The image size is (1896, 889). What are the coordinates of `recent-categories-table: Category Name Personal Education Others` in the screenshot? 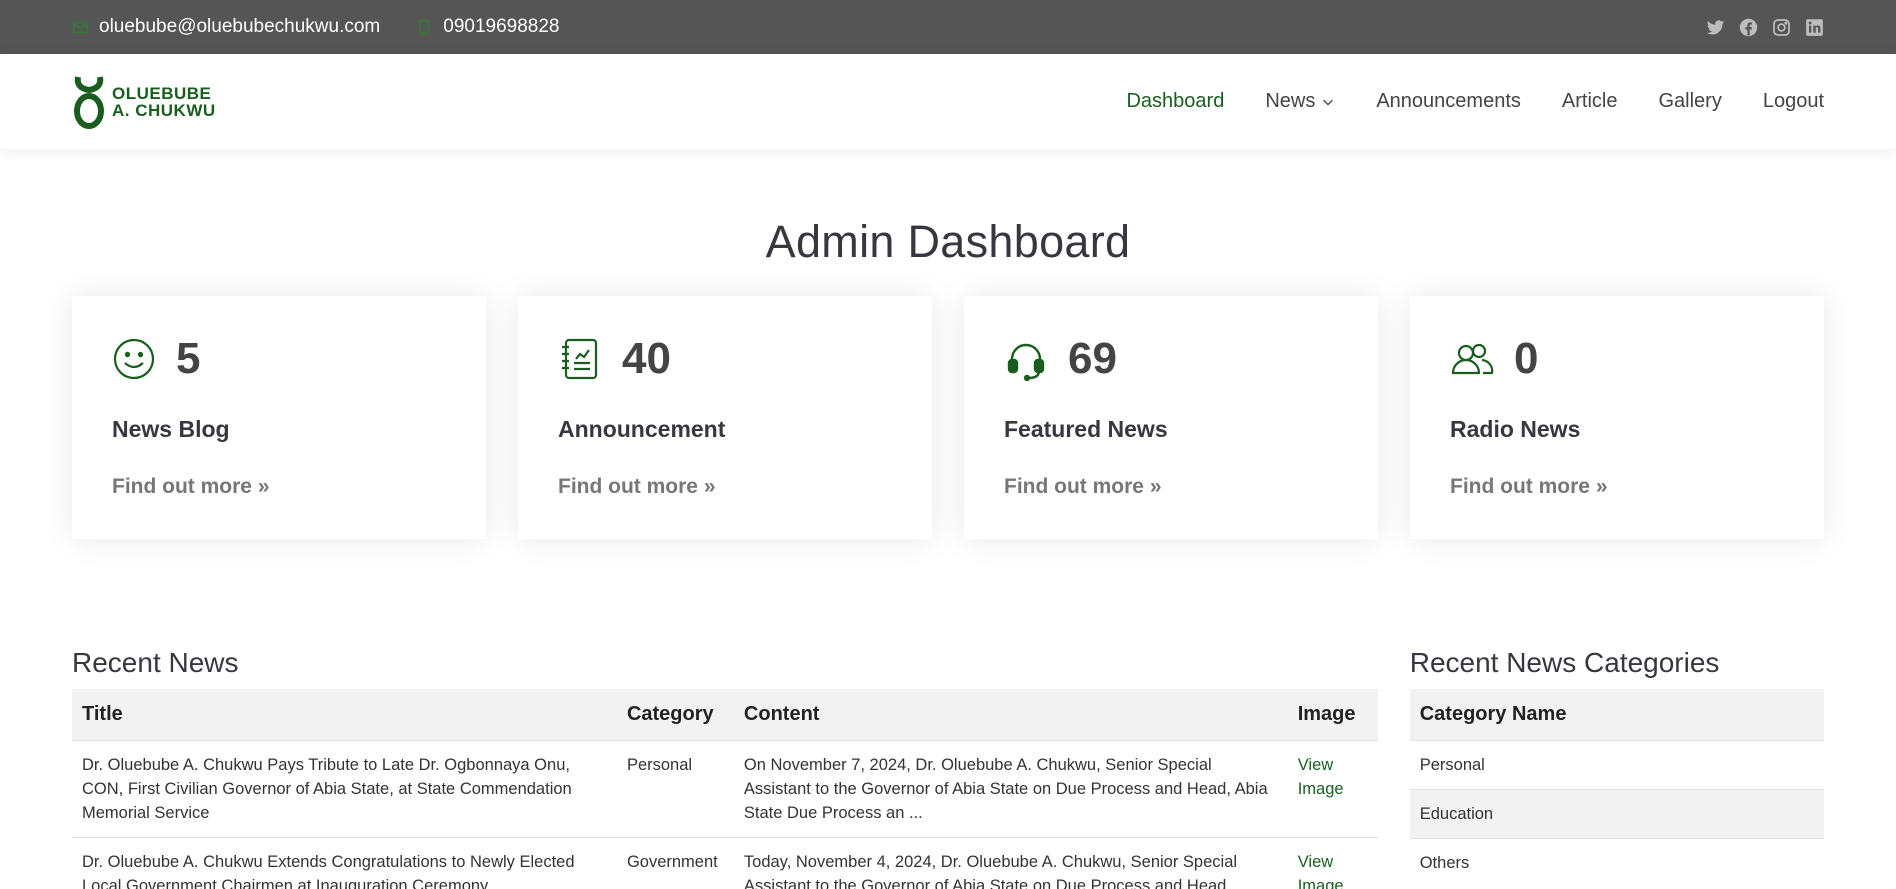 It's located at (1616, 788).